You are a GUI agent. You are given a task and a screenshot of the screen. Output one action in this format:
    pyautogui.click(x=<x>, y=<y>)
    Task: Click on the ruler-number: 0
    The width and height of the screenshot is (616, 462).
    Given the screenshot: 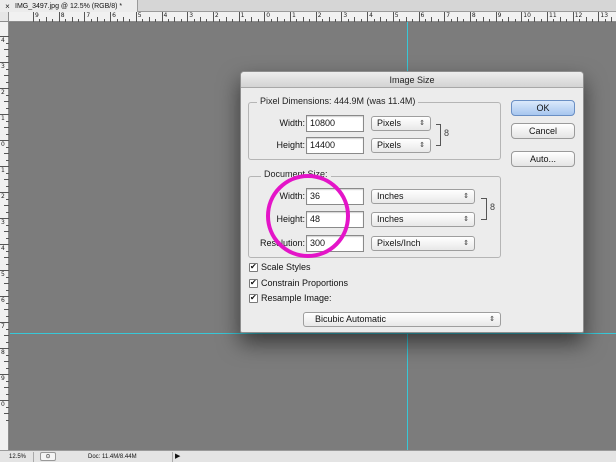 What is the action you would take?
    pyautogui.click(x=268, y=15)
    